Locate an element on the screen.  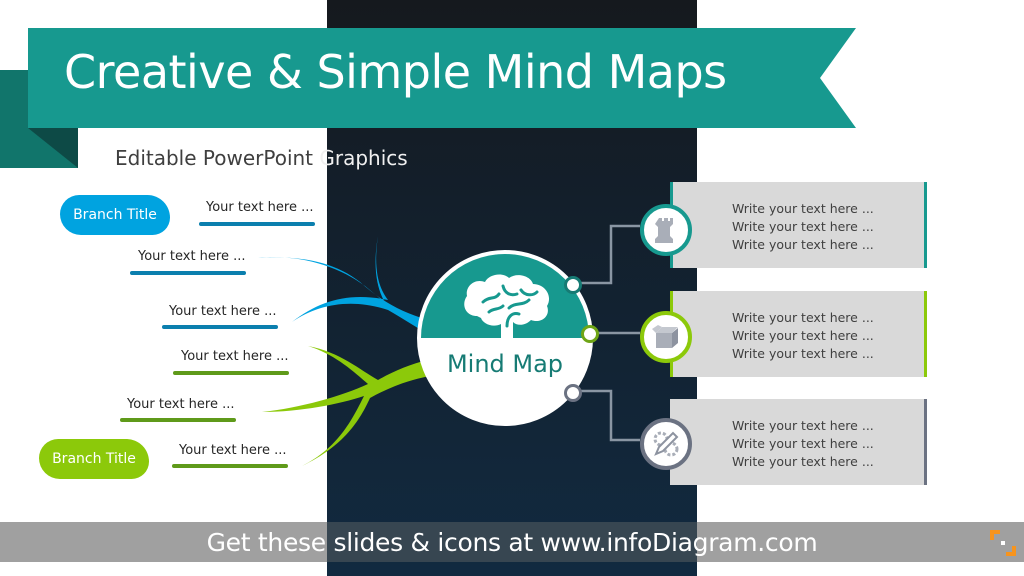
chess-rook-icon is located at coordinates (664, 230).